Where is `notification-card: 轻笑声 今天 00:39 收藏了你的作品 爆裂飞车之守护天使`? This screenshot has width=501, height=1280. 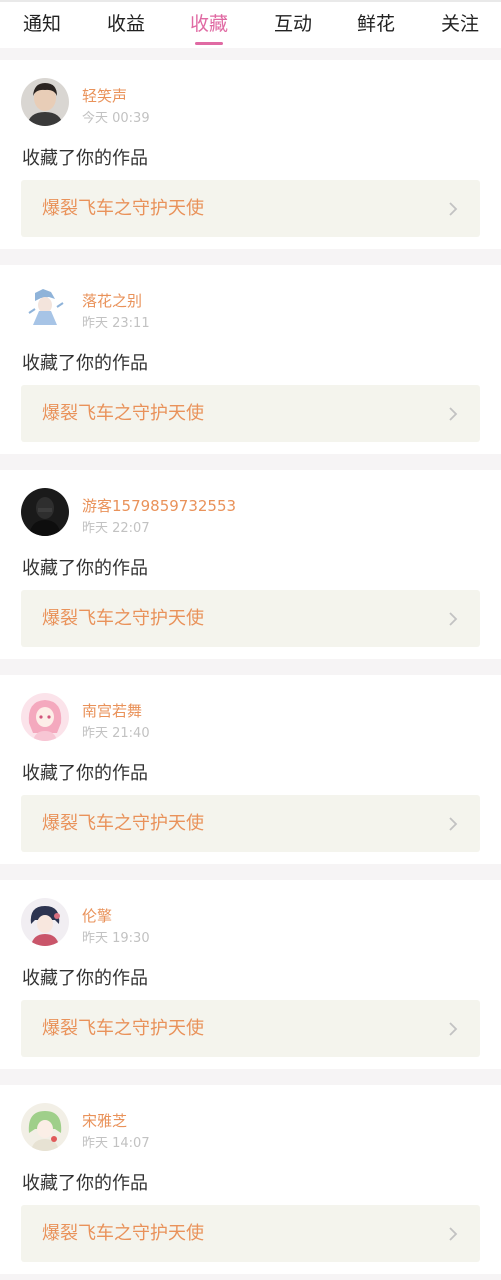 notification-card: 轻笑声 今天 00:39 收藏了你的作品 爆裂飞车之守护天使 is located at coordinates (250, 154).